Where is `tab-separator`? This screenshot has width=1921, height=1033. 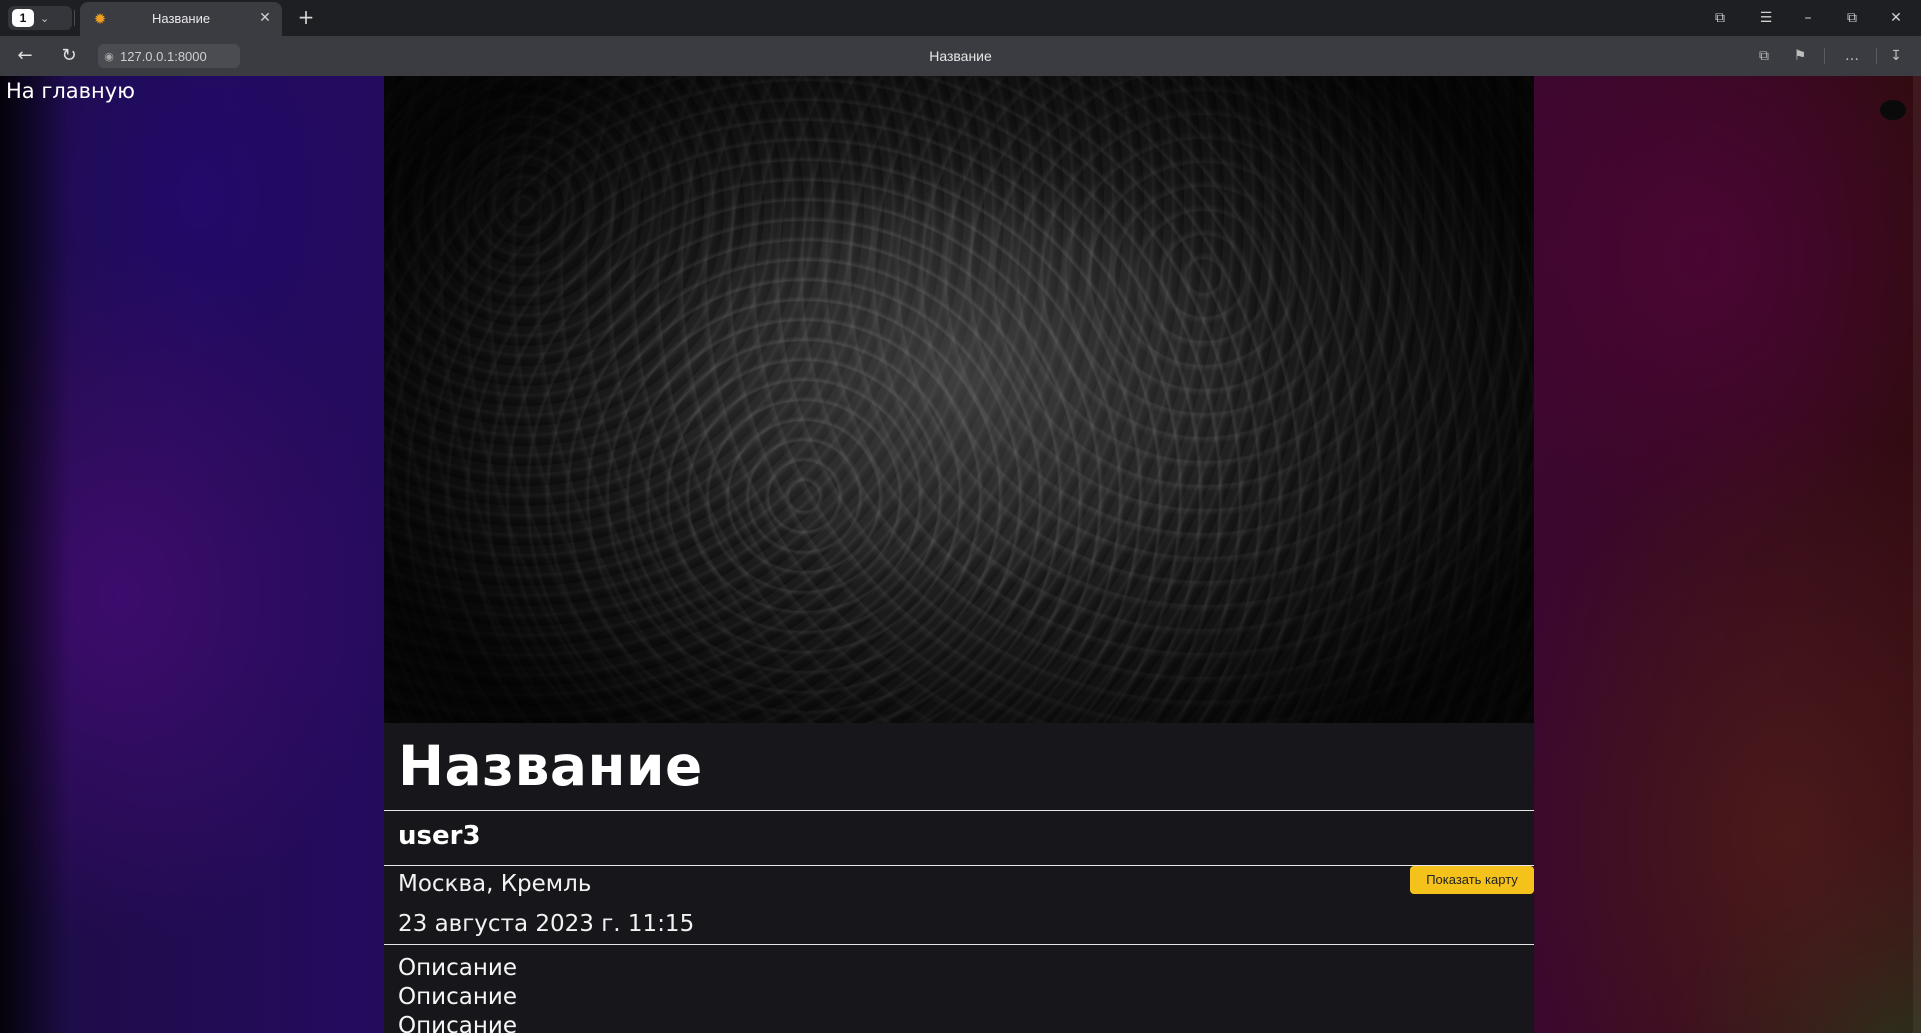
tab-separator is located at coordinates (74, 18).